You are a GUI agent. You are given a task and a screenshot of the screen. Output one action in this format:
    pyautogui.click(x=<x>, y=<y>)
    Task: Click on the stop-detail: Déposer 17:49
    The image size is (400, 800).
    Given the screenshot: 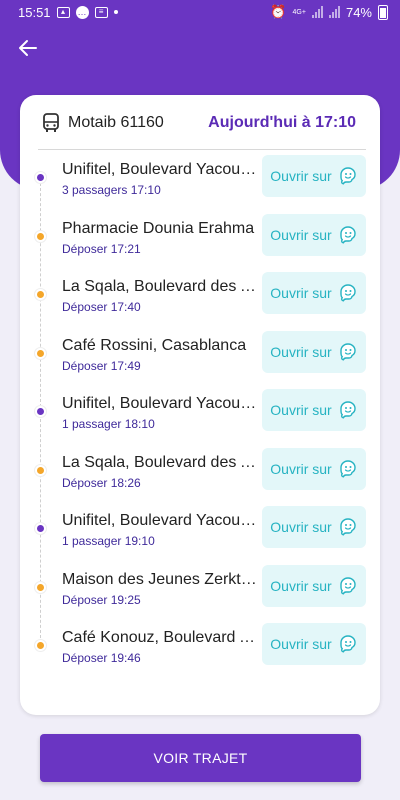 What is the action you would take?
    pyautogui.click(x=101, y=365)
    